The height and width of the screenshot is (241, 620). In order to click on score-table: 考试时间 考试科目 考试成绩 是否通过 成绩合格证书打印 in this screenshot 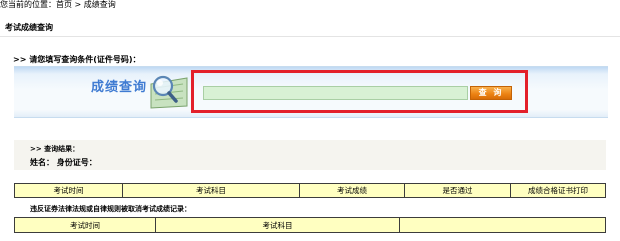, I will do `click(310, 190)`.